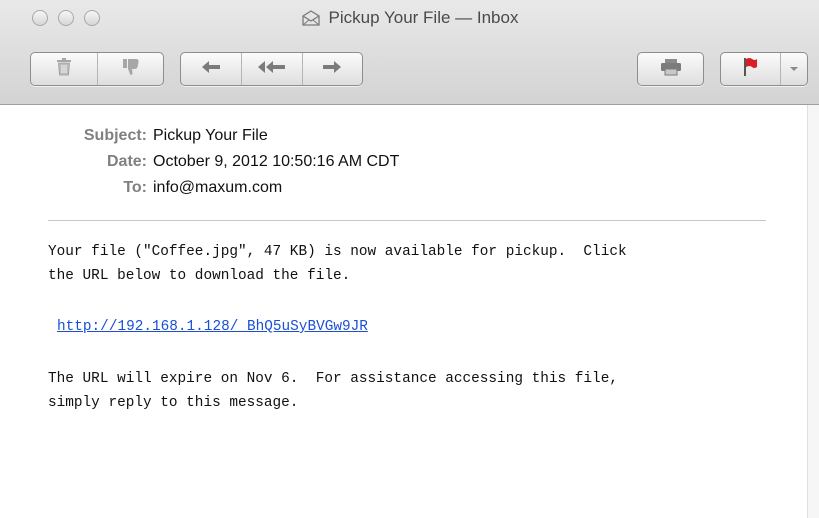 The width and height of the screenshot is (819, 518). I want to click on chevron-down-icon, so click(794, 69).